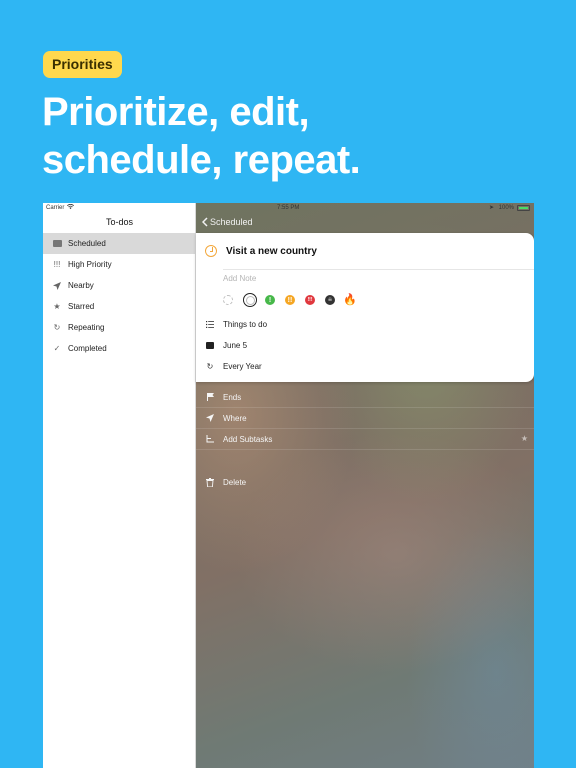 Image resolution: width=576 pixels, height=768 pixels. I want to click on checkmark-icon: ✓, so click(57, 348).